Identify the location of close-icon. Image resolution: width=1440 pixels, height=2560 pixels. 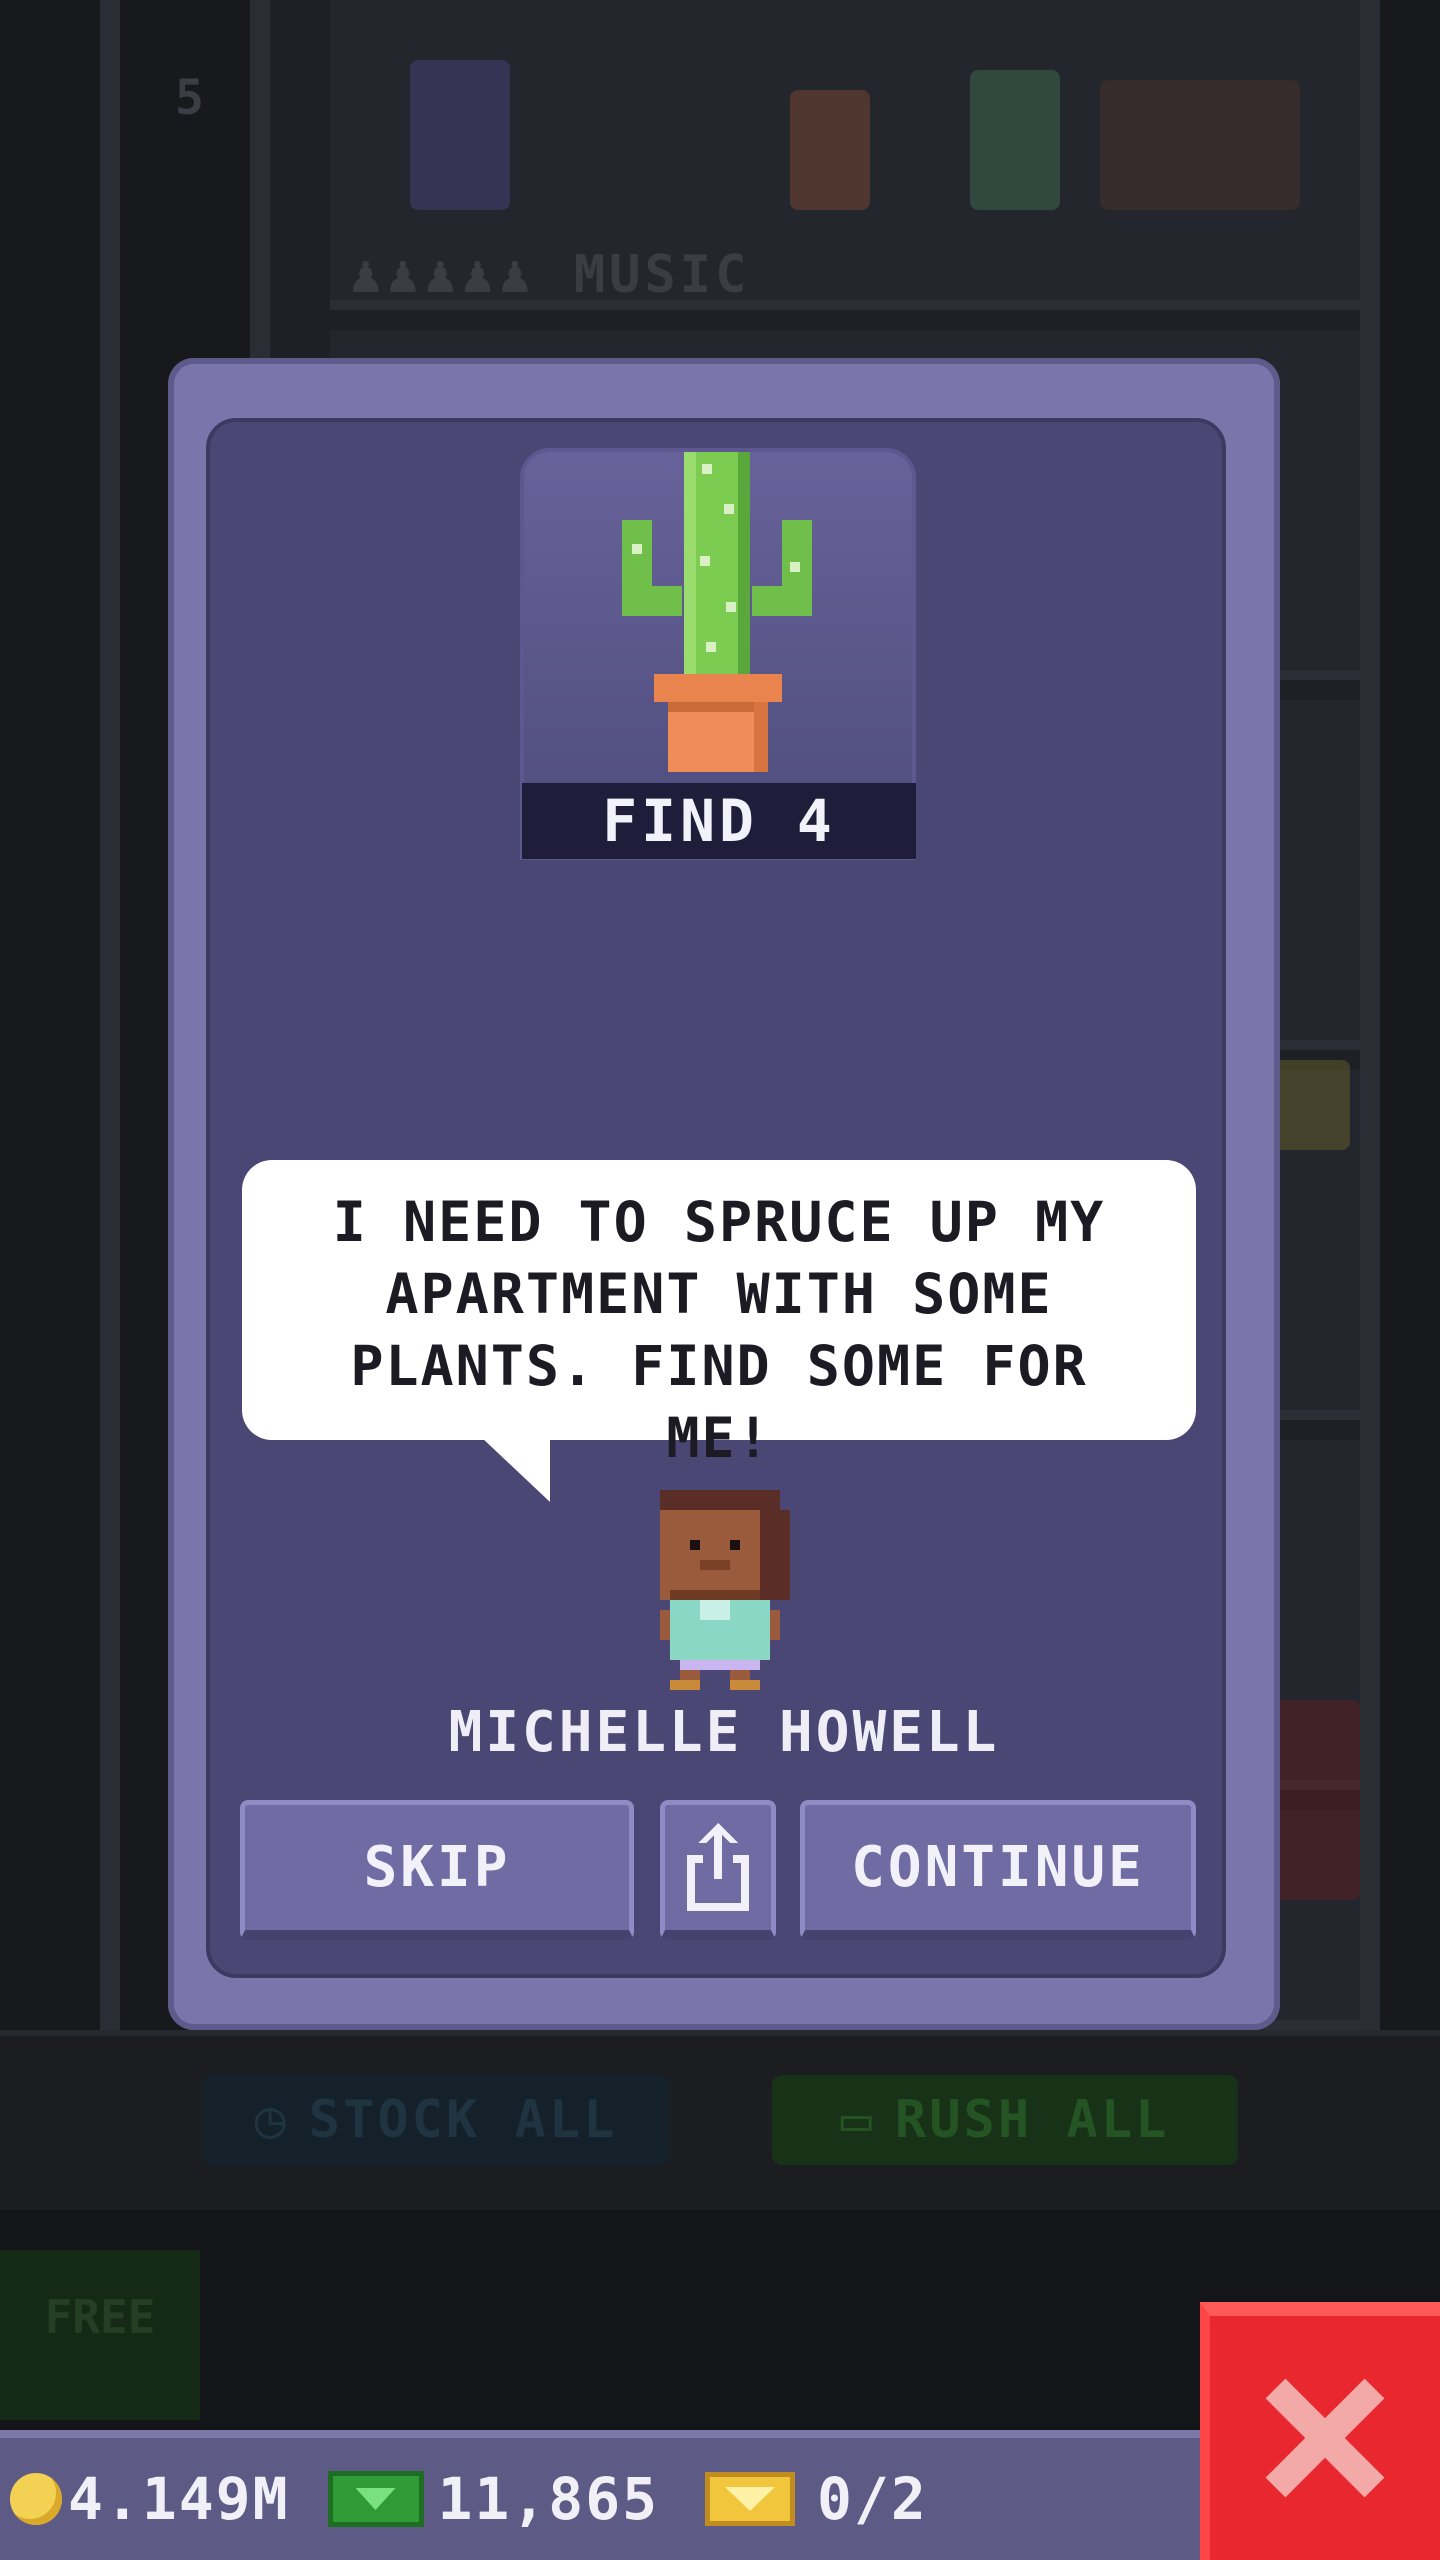
(1325, 2438).